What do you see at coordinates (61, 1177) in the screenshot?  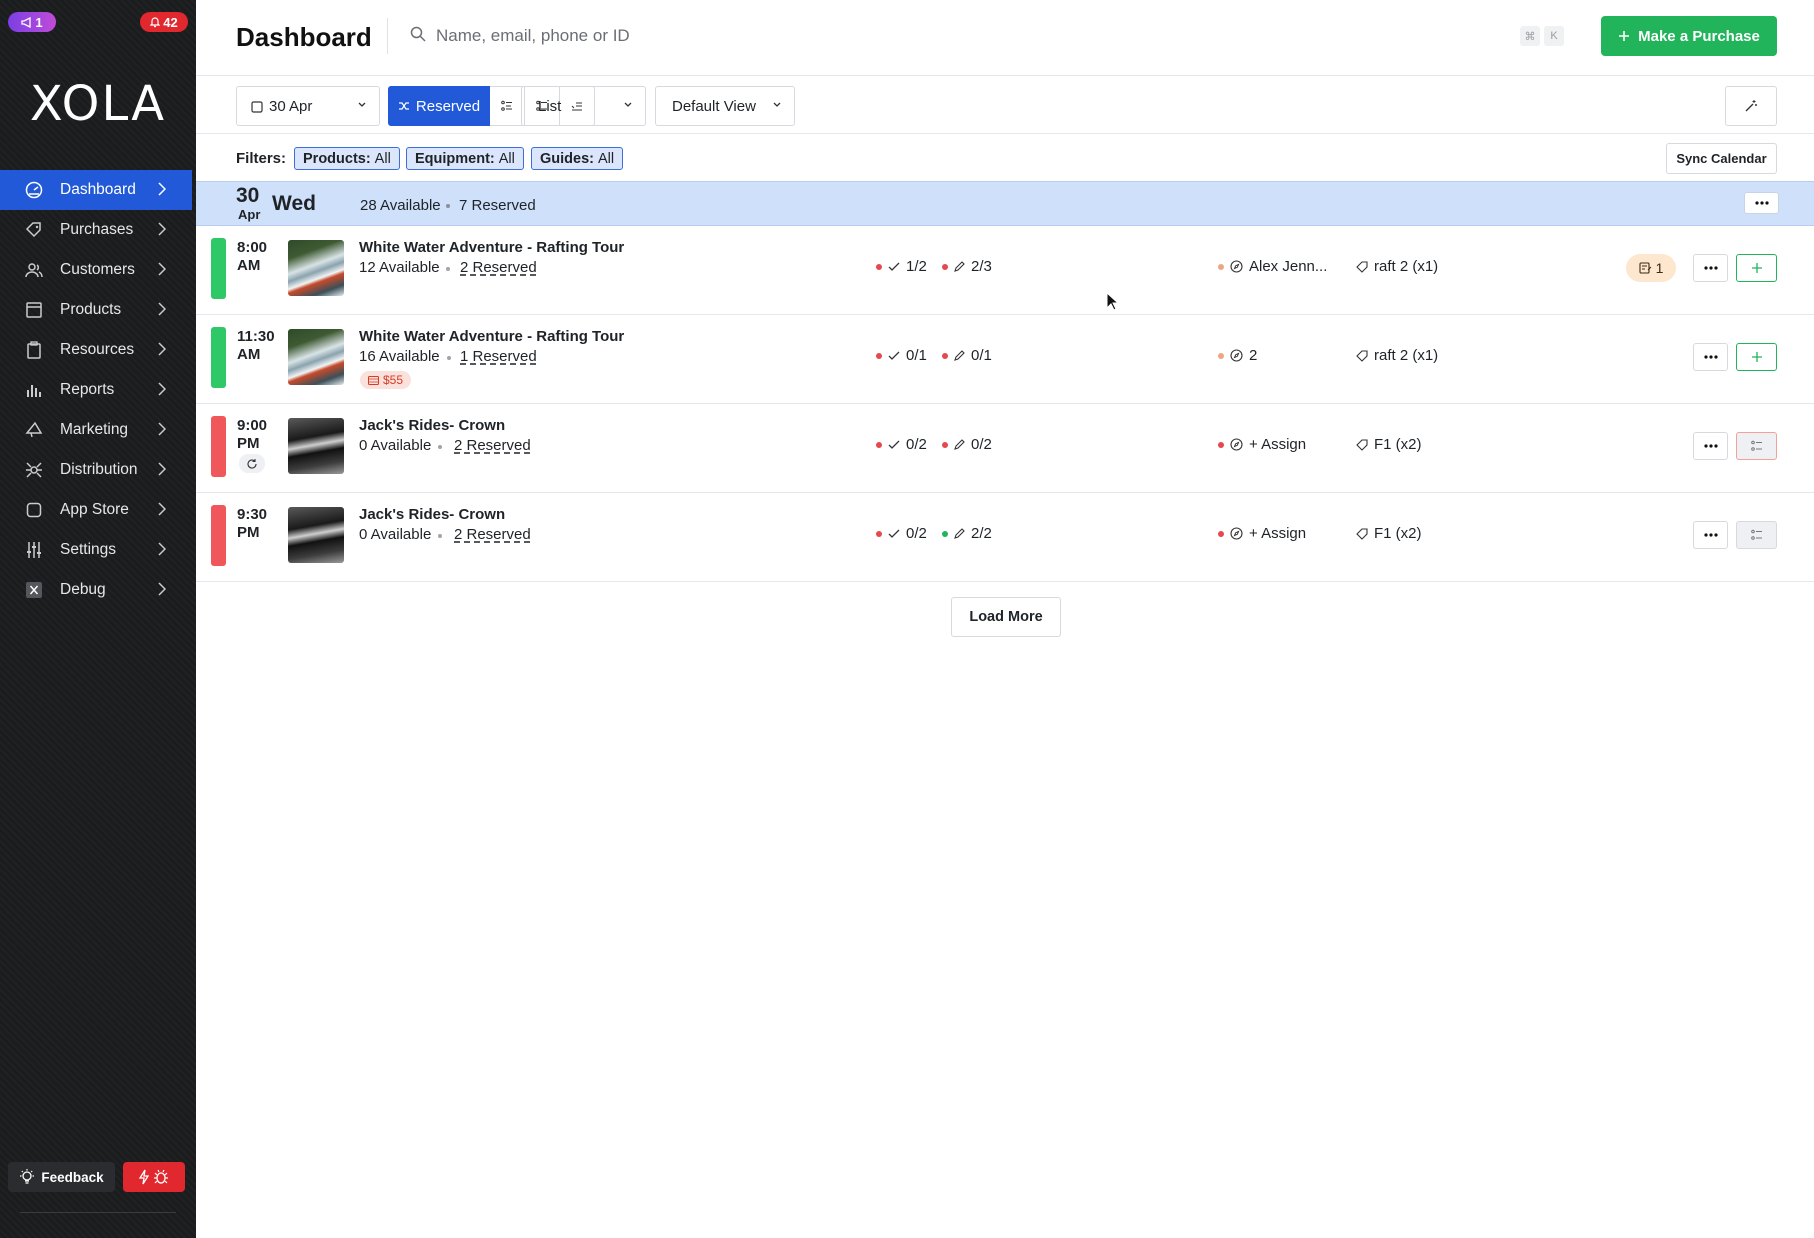 I see `feedback-button: Feedback` at bounding box center [61, 1177].